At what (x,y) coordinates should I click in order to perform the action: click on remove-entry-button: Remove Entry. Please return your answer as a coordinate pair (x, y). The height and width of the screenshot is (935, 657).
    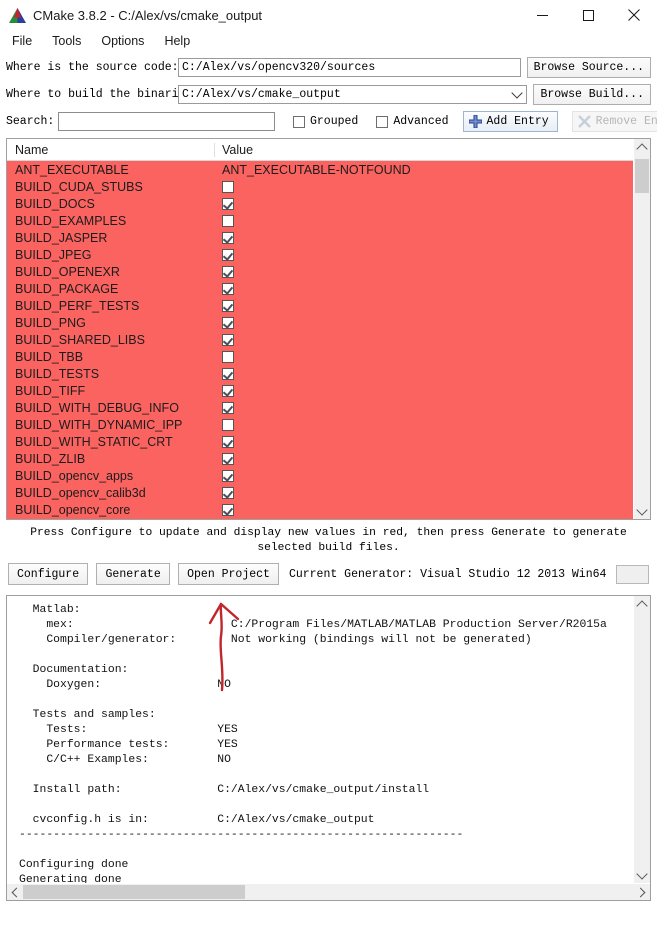
    Looking at the image, I should click on (614, 121).